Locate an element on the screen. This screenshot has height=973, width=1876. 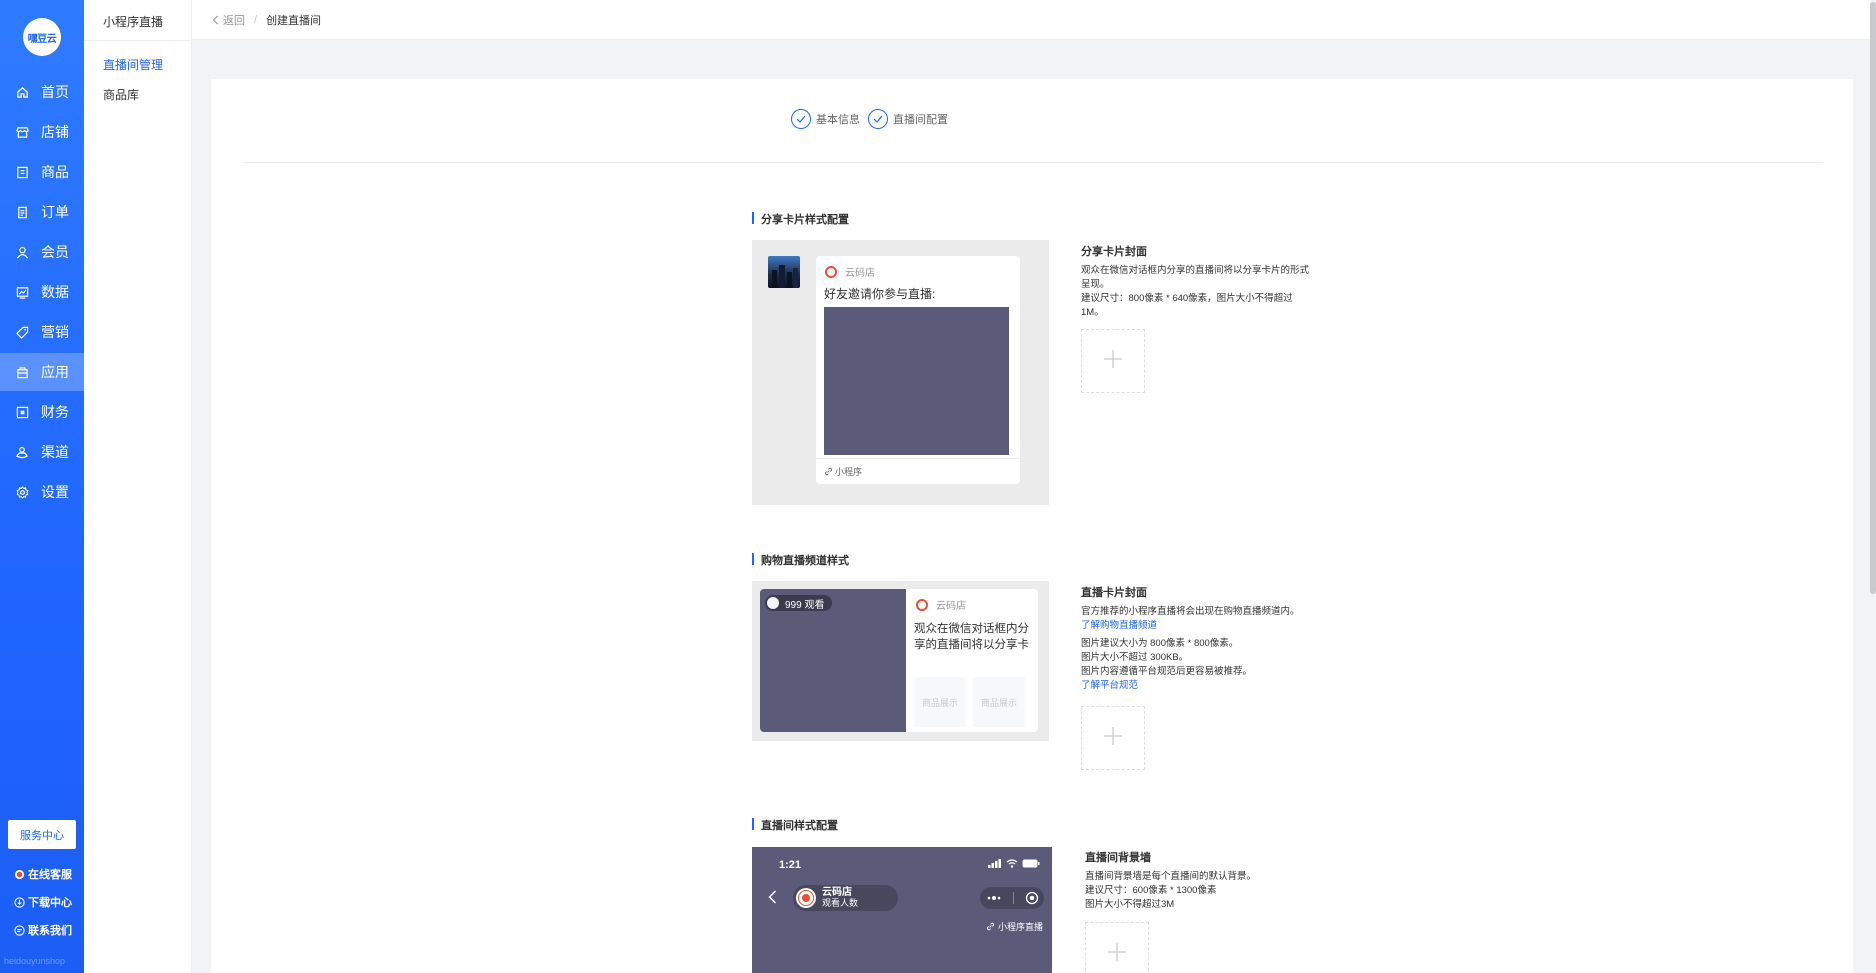
shop-name: 云码店 is located at coordinates (951, 606).